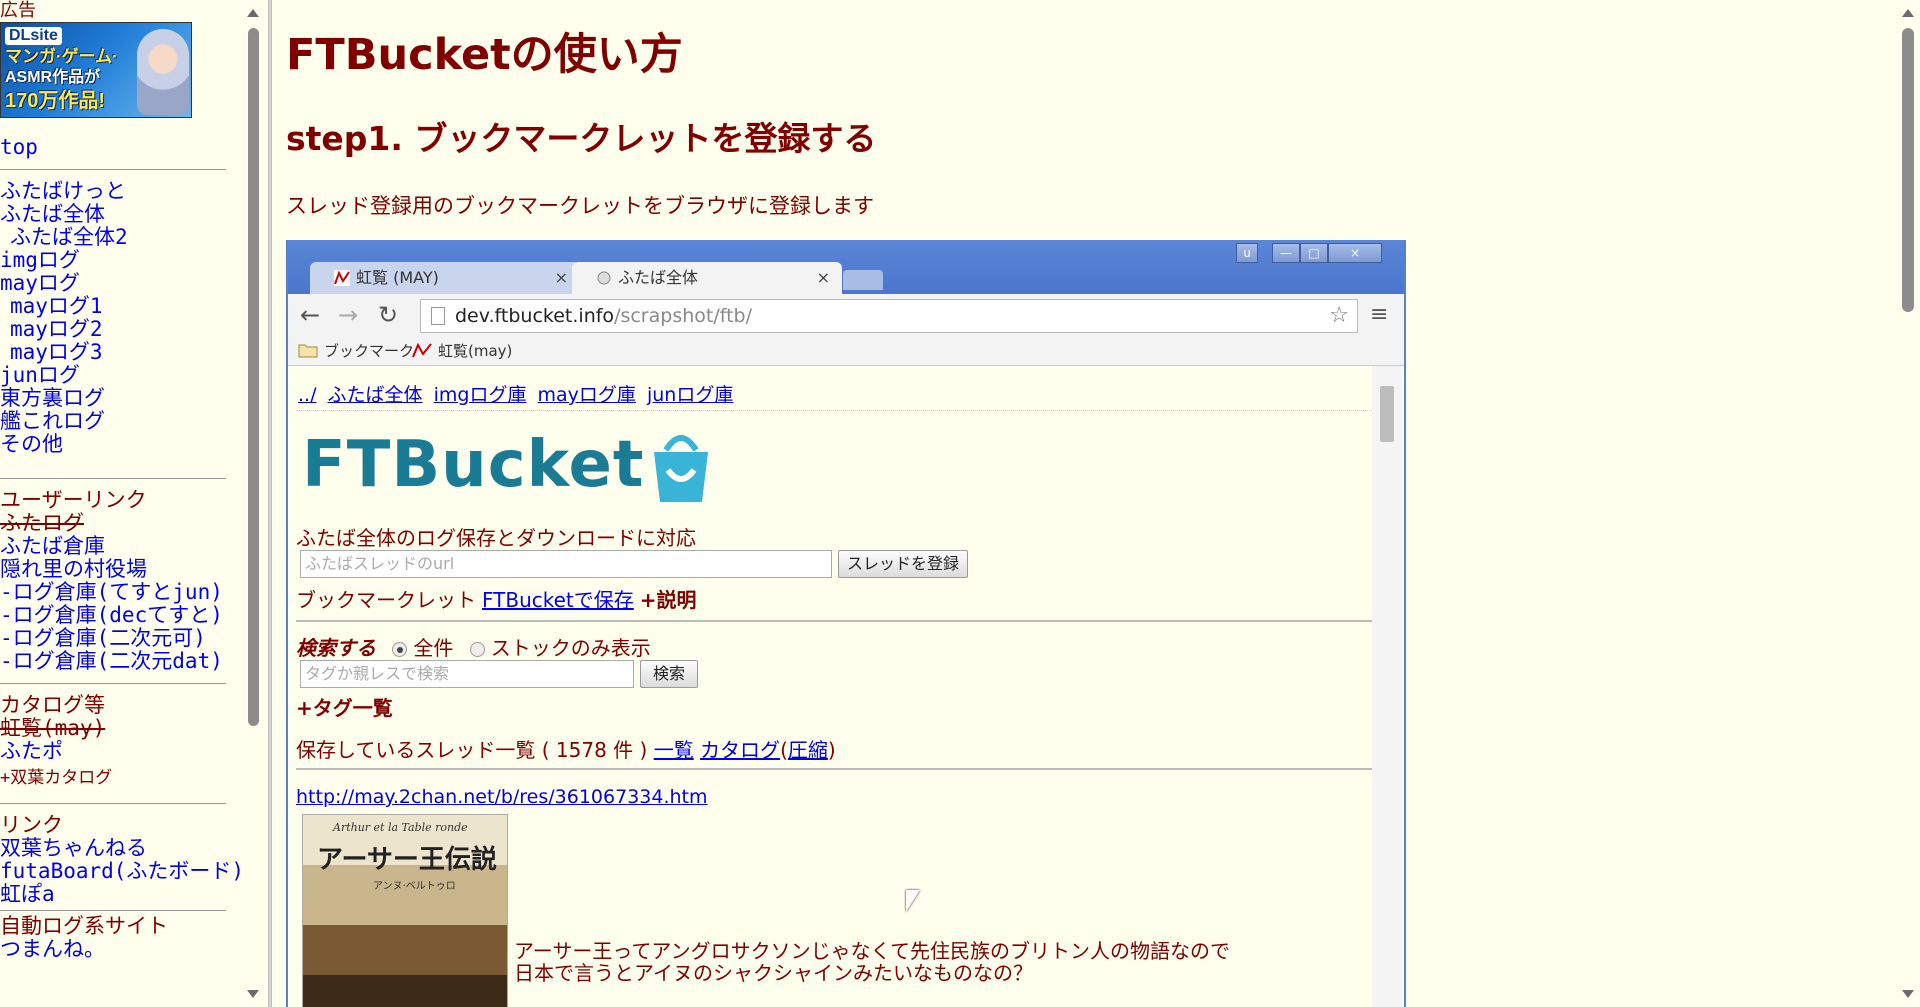  Describe the element at coordinates (356, 351) in the screenshot. I see `bookmark-folder: ブックマーク` at that location.